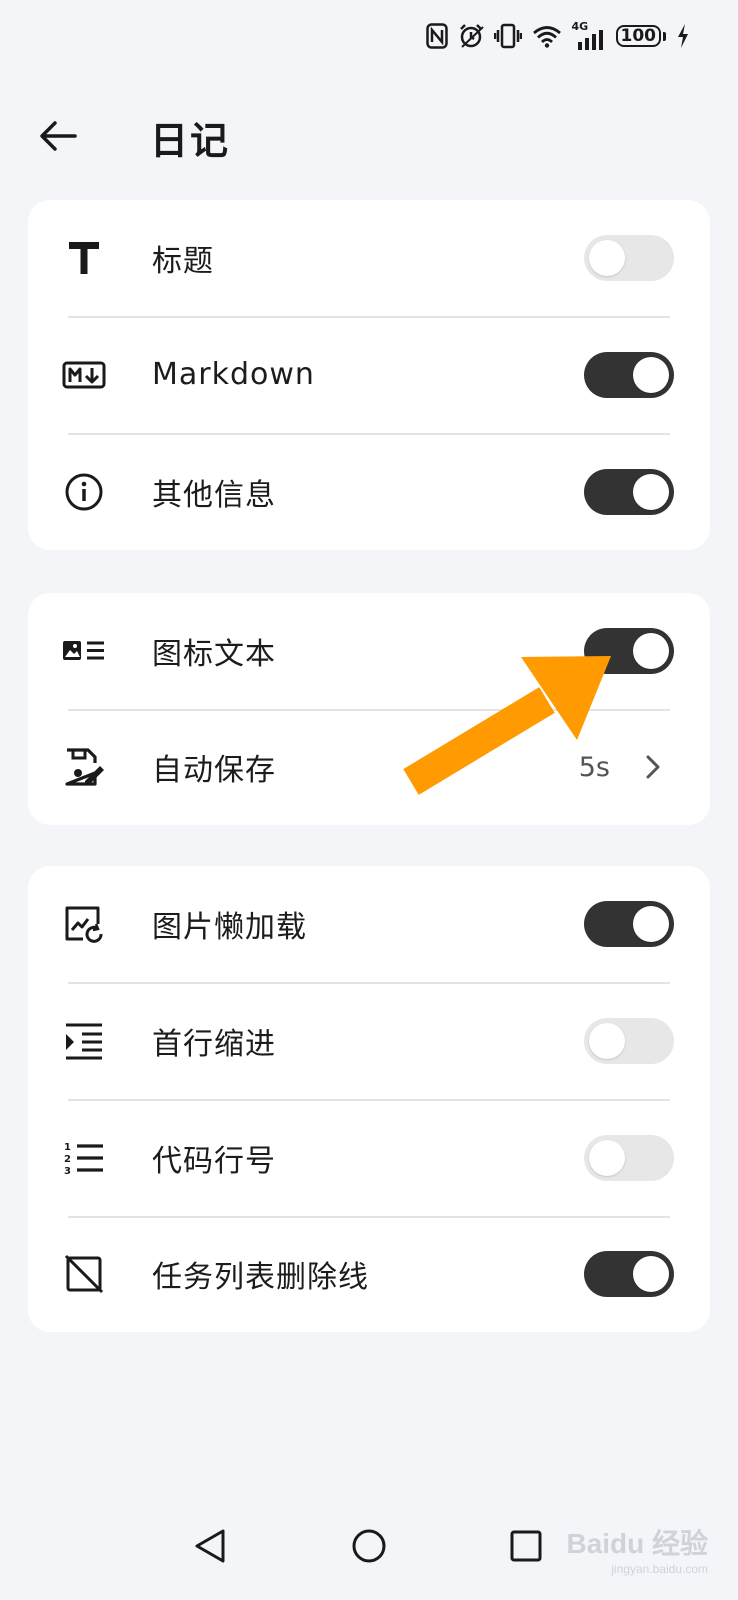 Image resolution: width=738 pixels, height=1600 pixels. I want to click on toggle-switch-other-info, so click(629, 491).